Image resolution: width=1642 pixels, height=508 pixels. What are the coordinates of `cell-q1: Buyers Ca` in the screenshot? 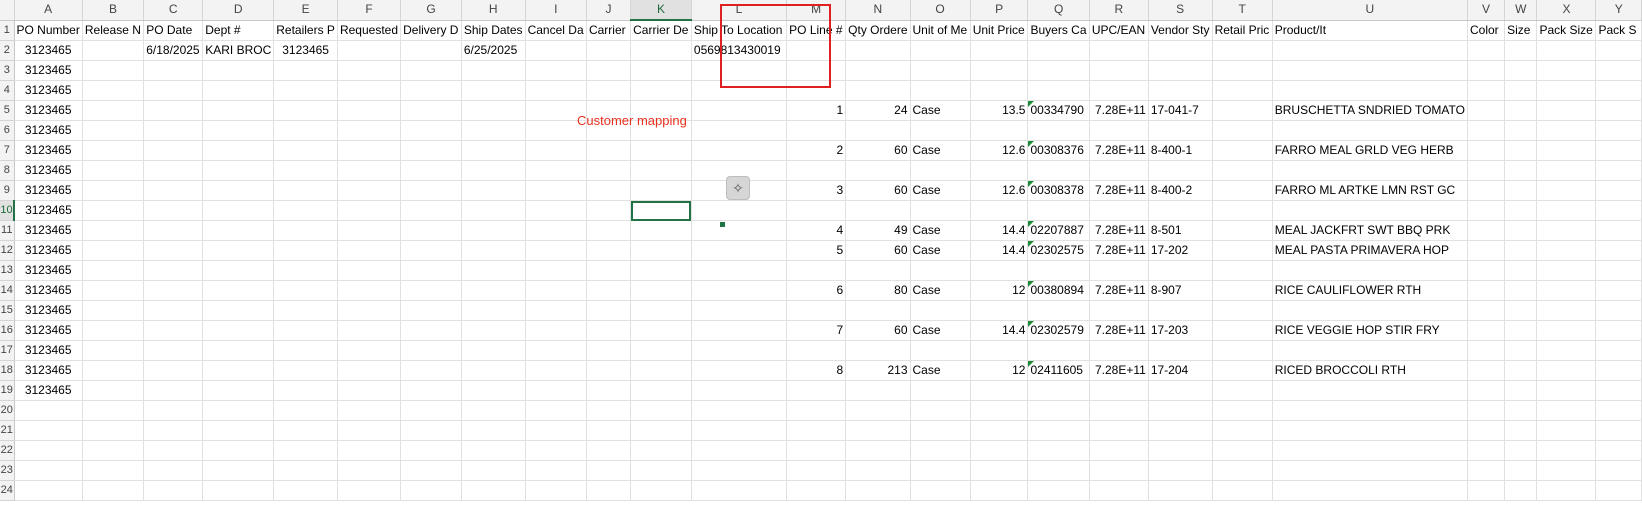 It's located at (1058, 30).